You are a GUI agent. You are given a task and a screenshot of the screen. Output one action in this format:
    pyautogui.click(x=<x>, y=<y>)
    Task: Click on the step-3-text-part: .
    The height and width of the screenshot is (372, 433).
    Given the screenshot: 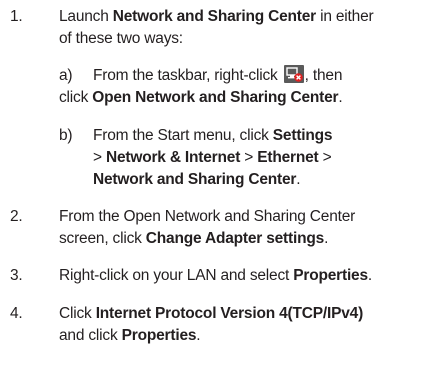 What is the action you would take?
    pyautogui.click(x=370, y=275)
    